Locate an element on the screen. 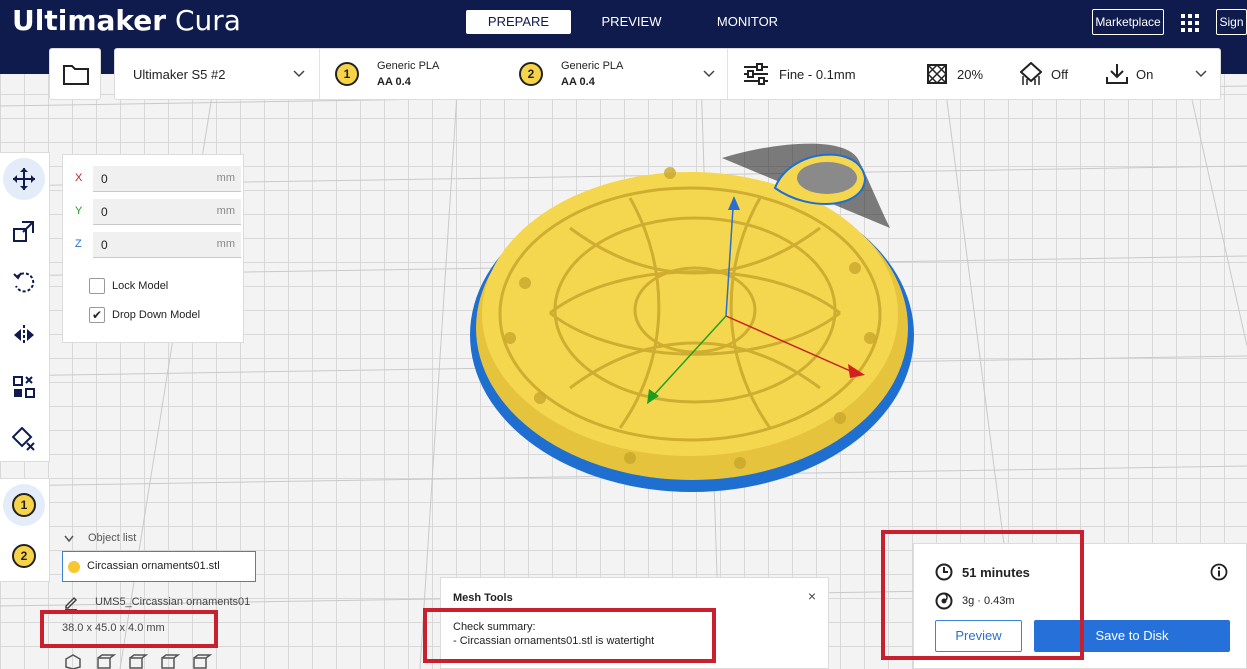 The image size is (1247, 669). support-blocker-tool is located at coordinates (24, 439).